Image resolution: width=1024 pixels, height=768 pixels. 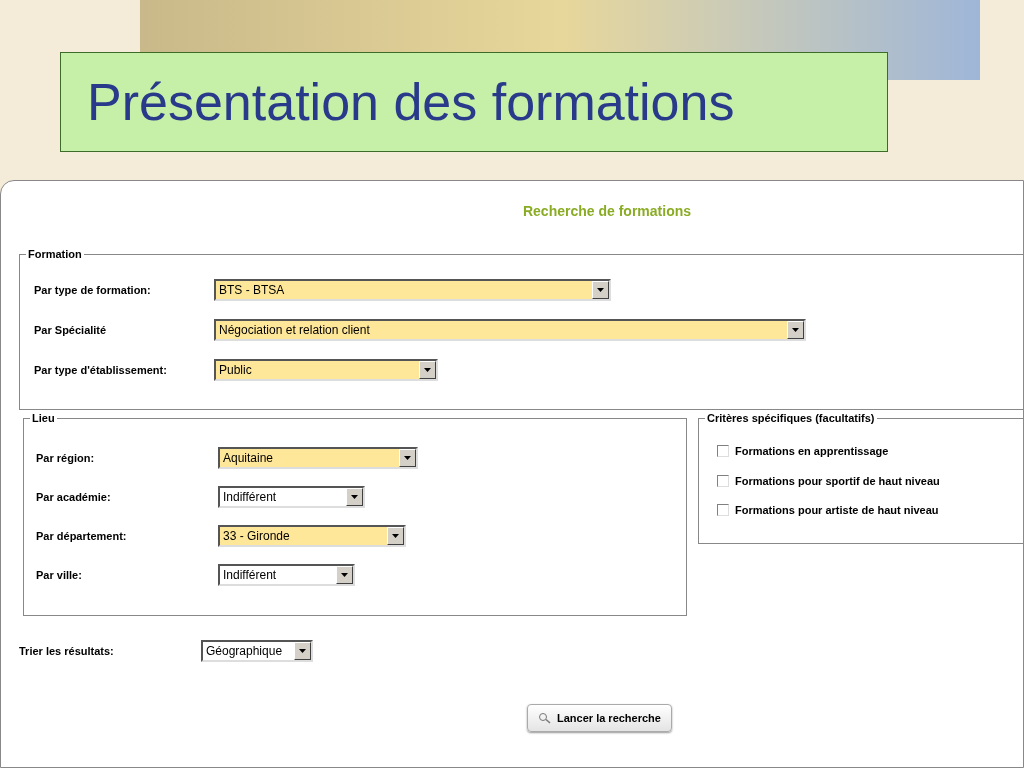 What do you see at coordinates (294, 330) in the screenshot?
I see `dropdown-value: Négociation et relation client` at bounding box center [294, 330].